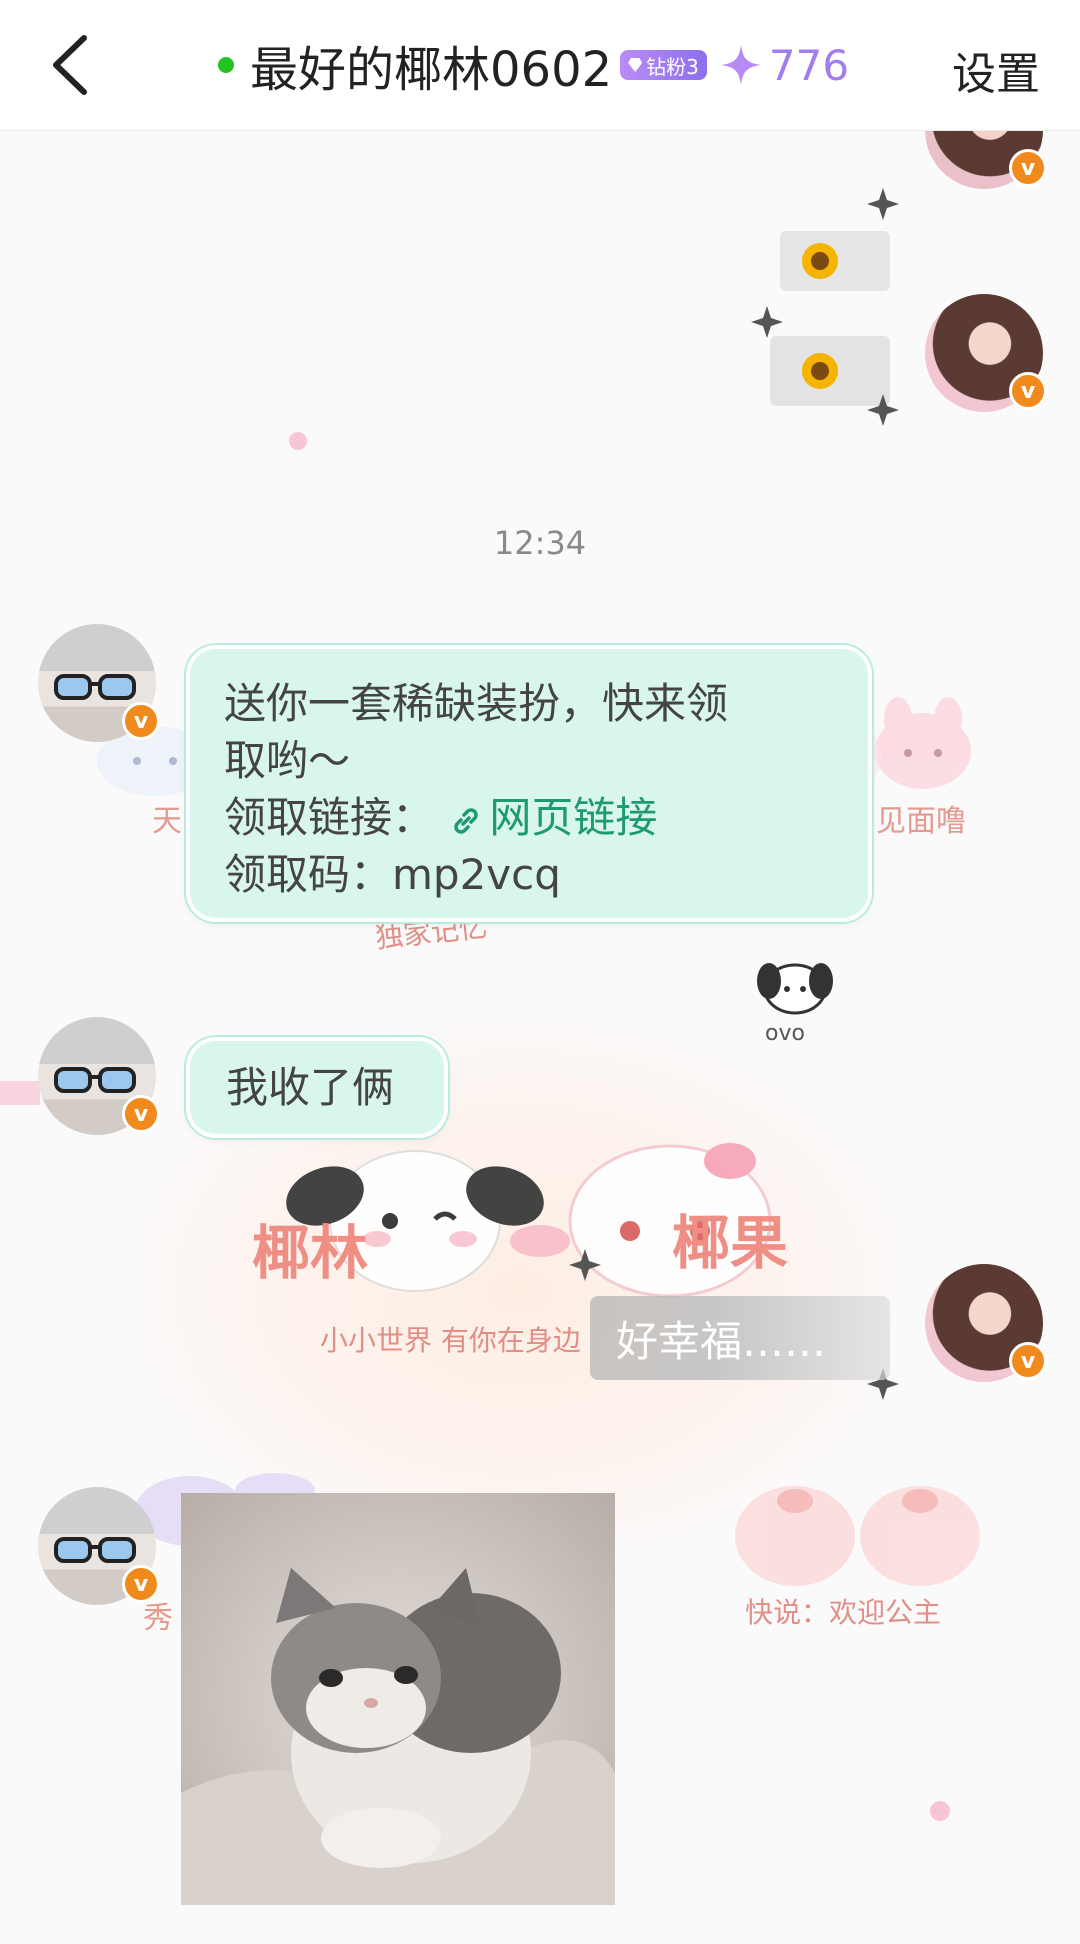 The height and width of the screenshot is (1944, 1080). I want to click on link-icon, so click(466, 820).